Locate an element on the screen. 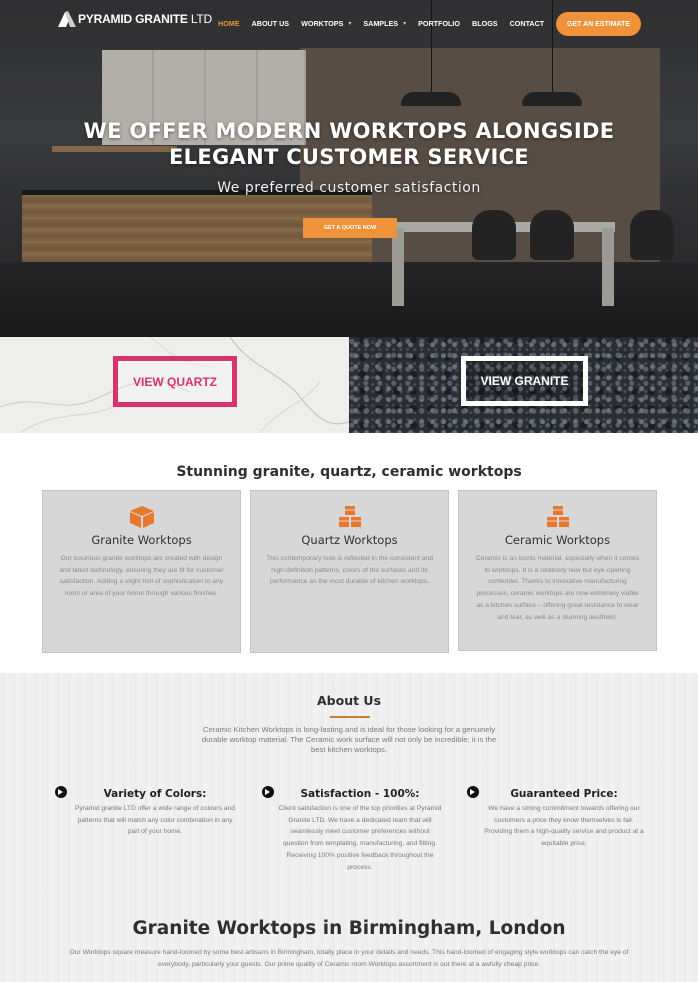  nav-home: HOME is located at coordinates (229, 23).